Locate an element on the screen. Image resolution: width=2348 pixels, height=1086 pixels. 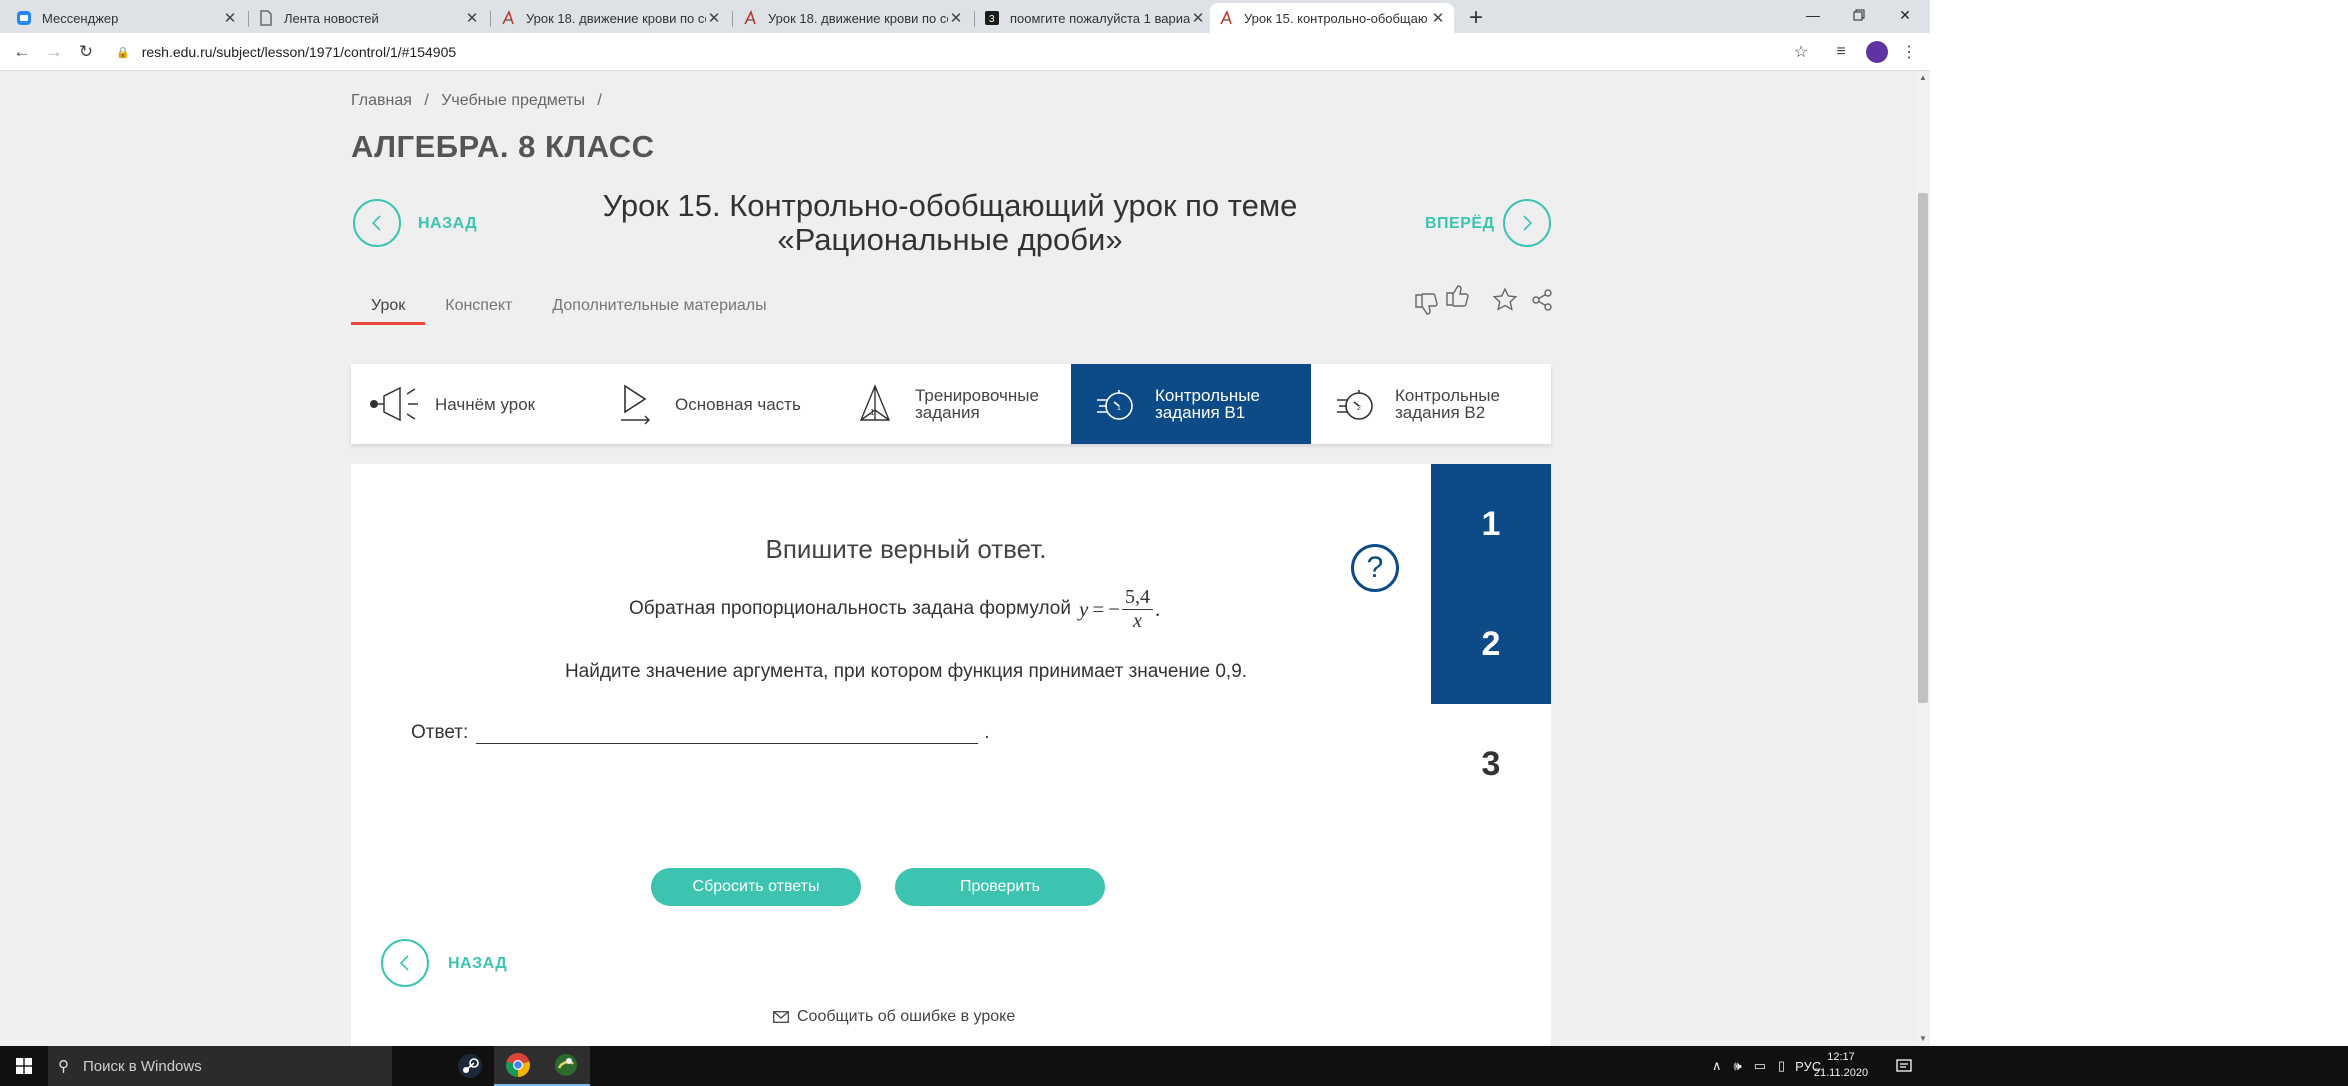
step-control-tasks-b2: 2 Контрольные задания В2 is located at coordinates (1431, 404).